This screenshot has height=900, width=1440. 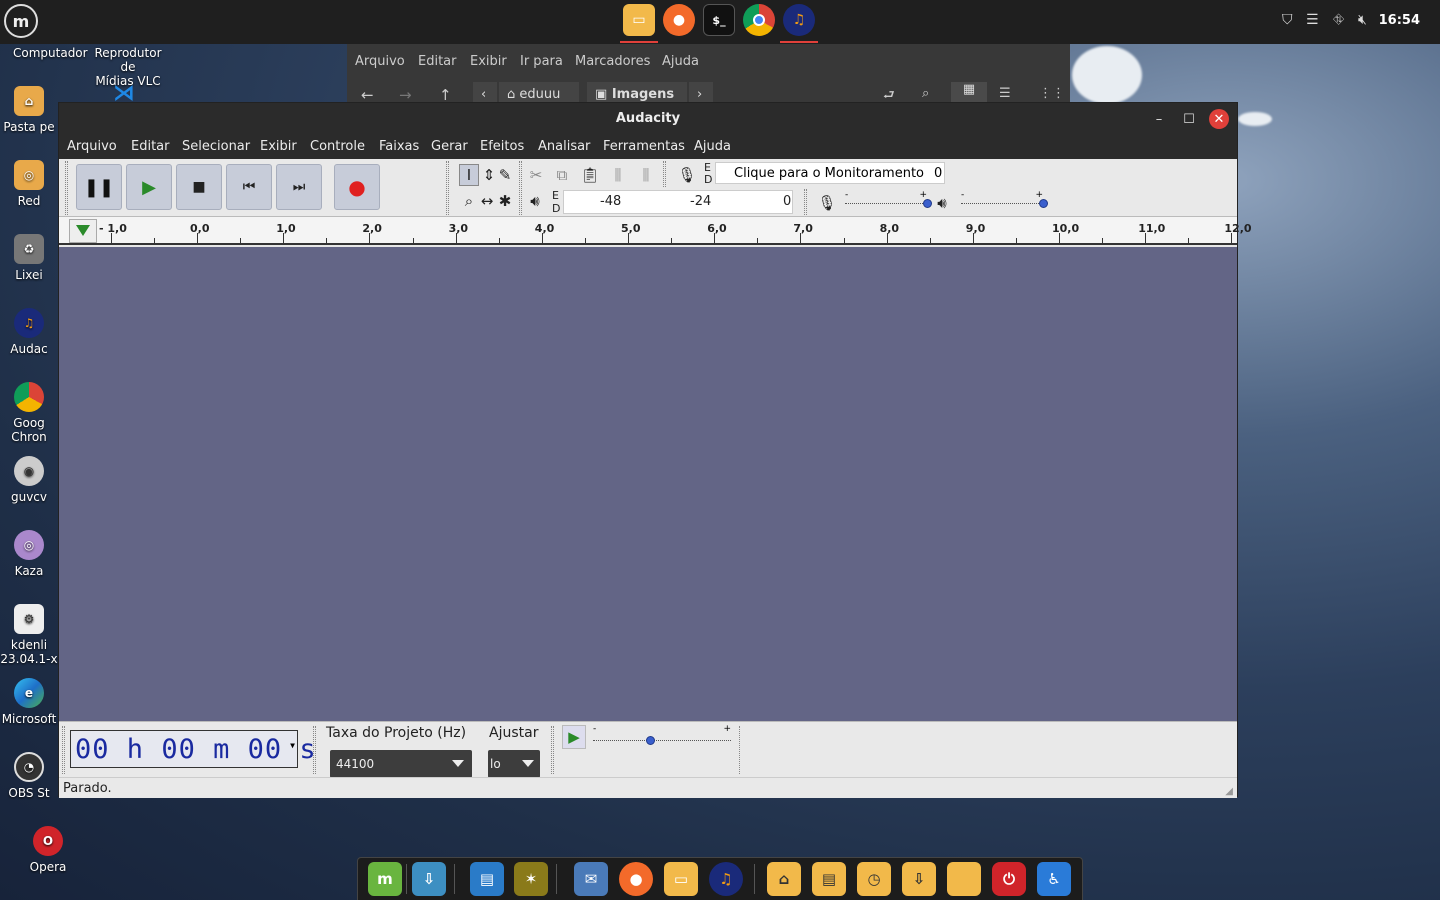 What do you see at coordinates (591, 879) in the screenshot?
I see `mail-icon: ✉` at bounding box center [591, 879].